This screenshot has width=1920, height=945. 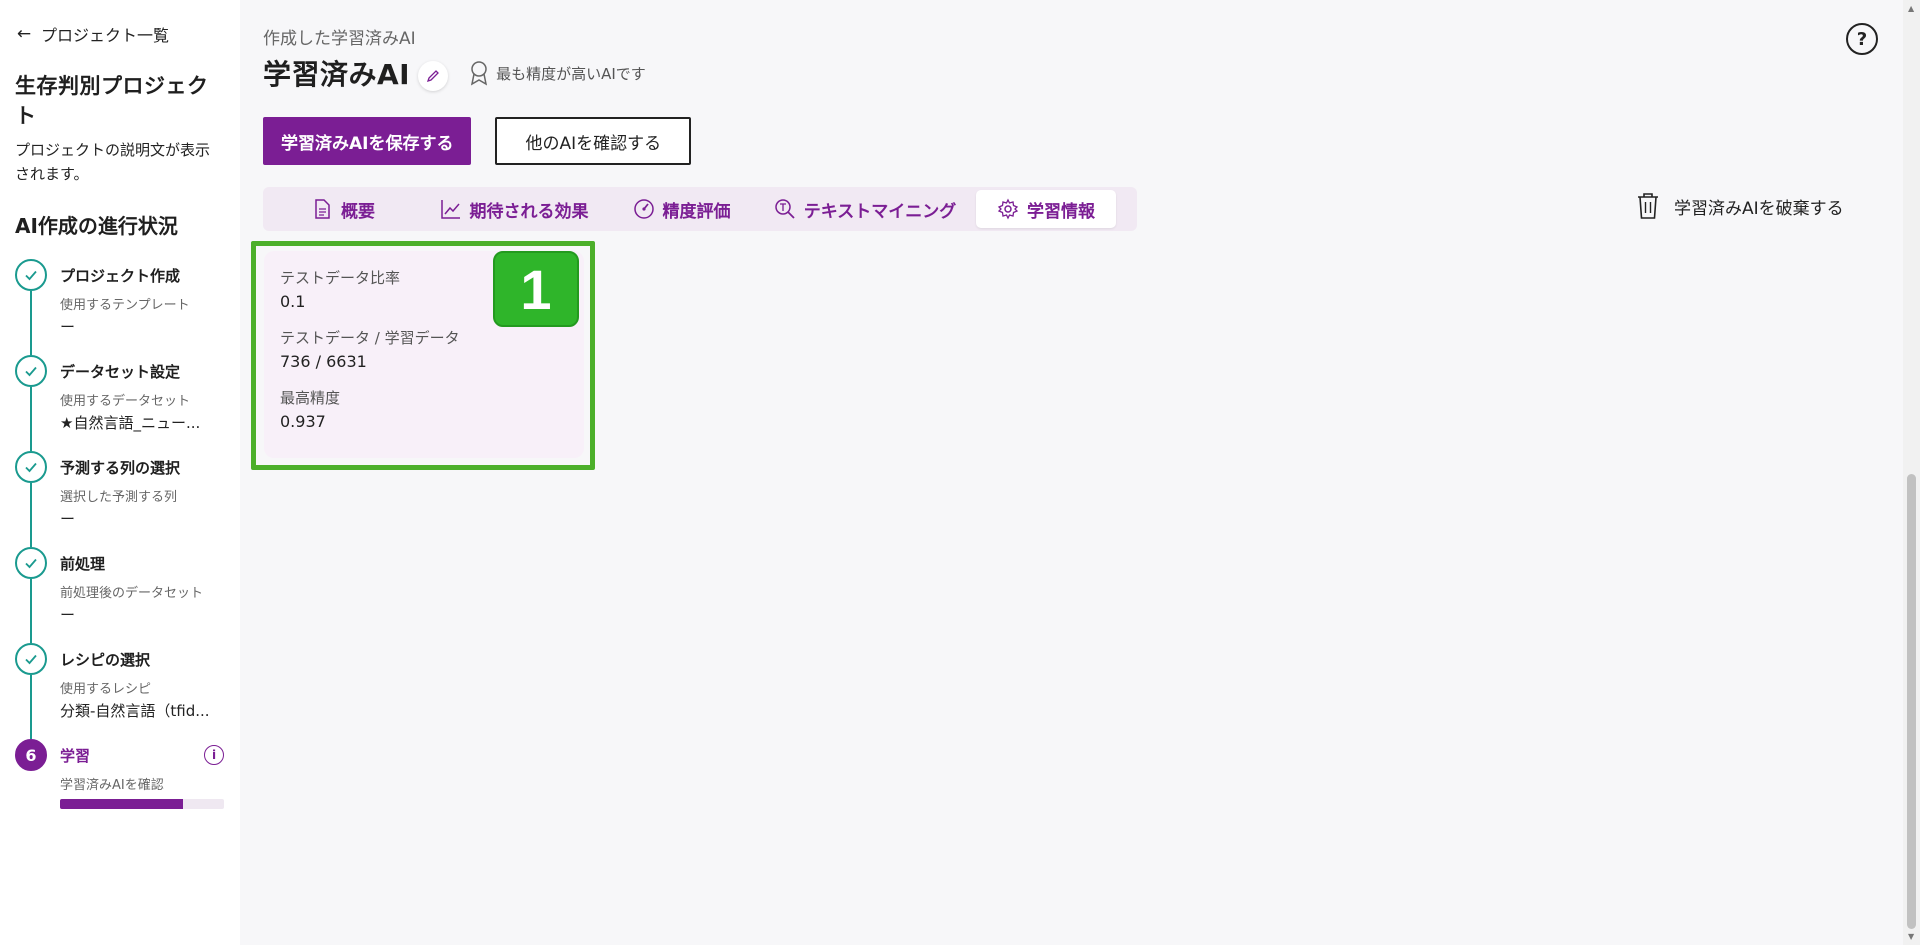 I want to click on edit-title-button, so click(x=433, y=76).